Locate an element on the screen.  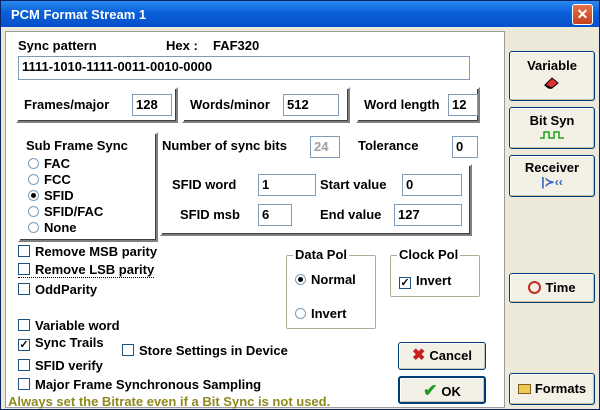
sfid-verify-checkbox: SFID verify is located at coordinates (60, 365).